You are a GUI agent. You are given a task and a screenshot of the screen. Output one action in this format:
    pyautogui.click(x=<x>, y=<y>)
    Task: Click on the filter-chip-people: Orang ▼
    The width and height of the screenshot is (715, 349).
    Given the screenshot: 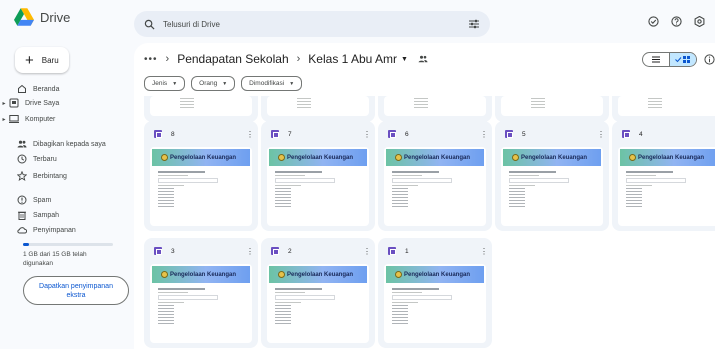 What is the action you would take?
    pyautogui.click(x=213, y=83)
    